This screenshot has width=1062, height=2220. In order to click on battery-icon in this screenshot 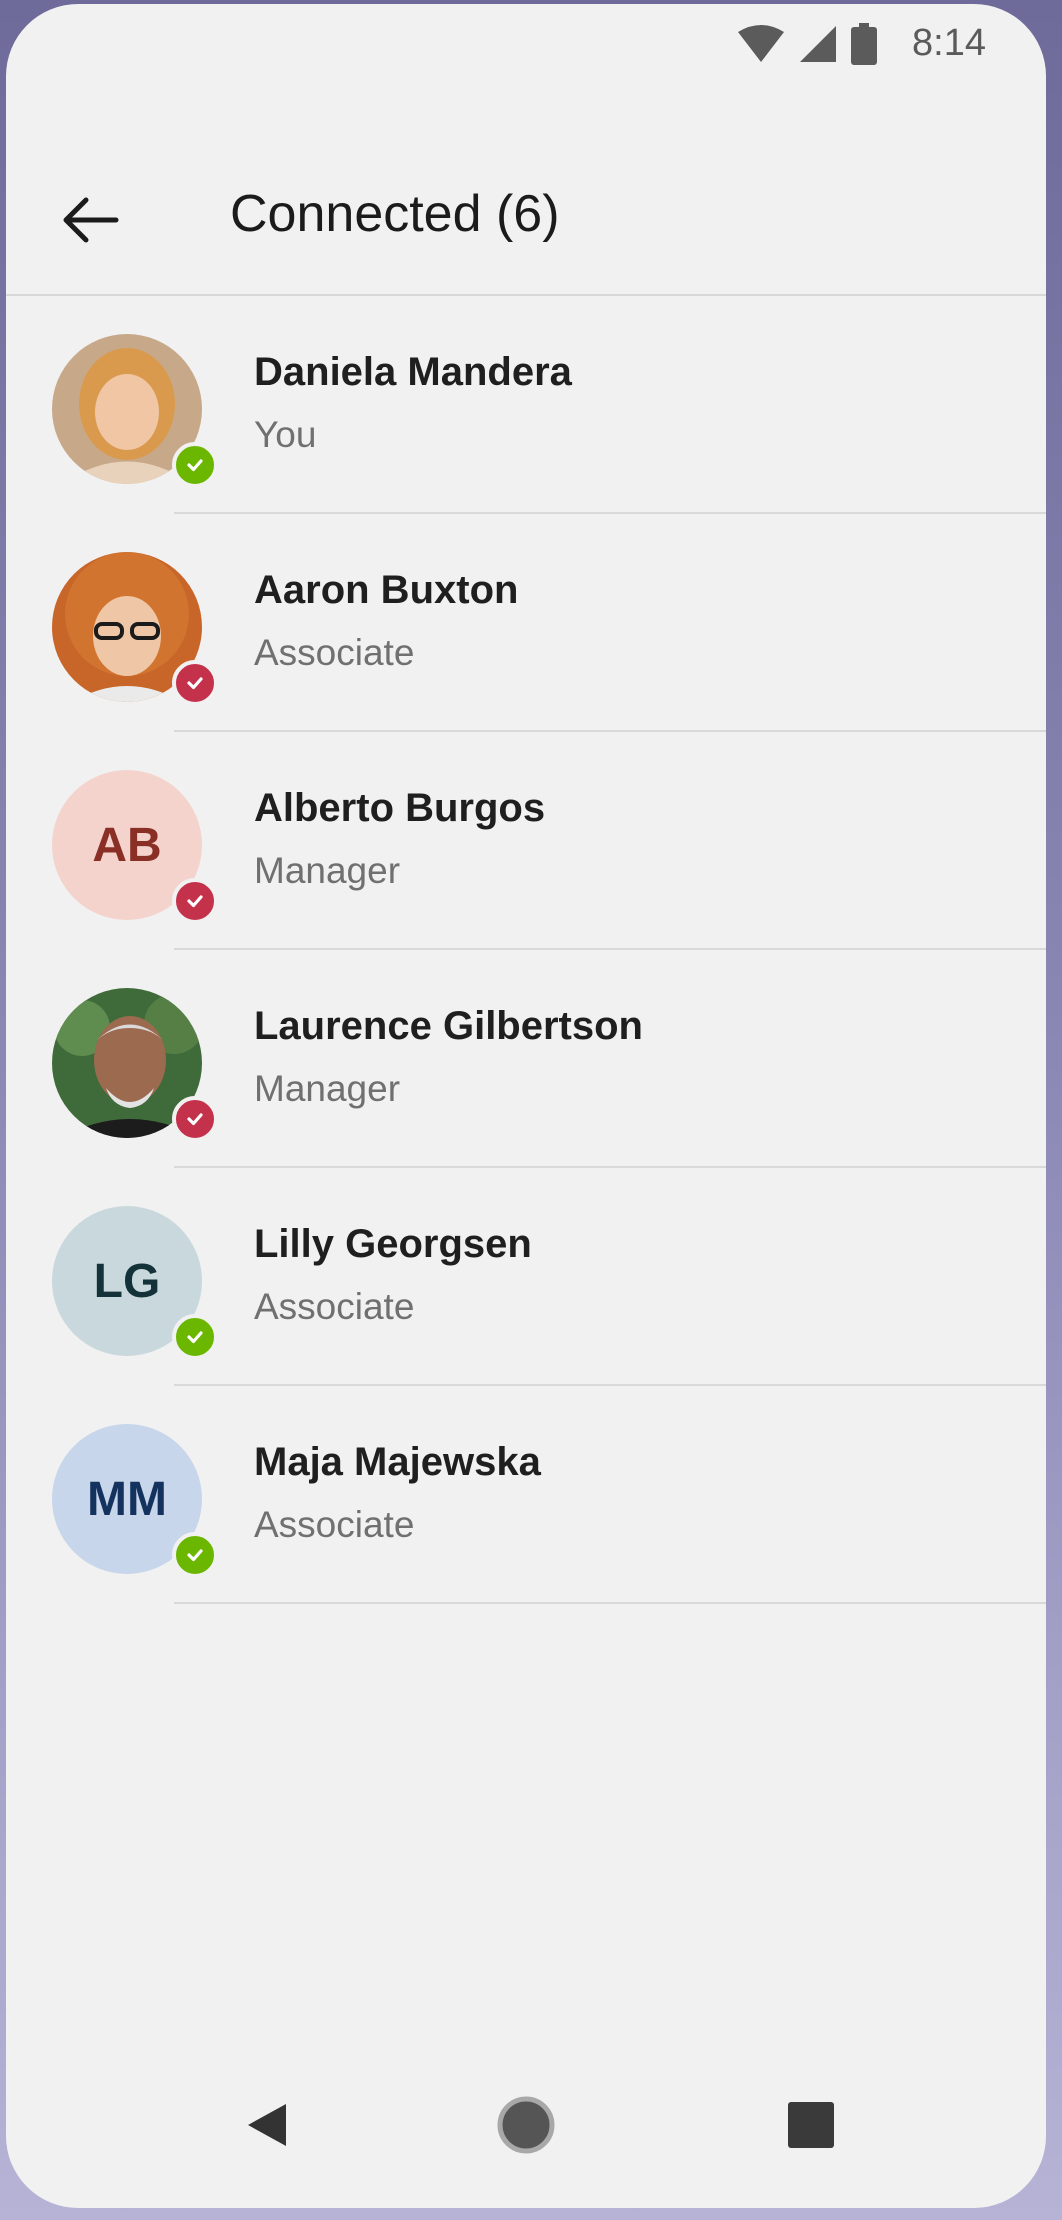, I will do `click(864, 43)`.